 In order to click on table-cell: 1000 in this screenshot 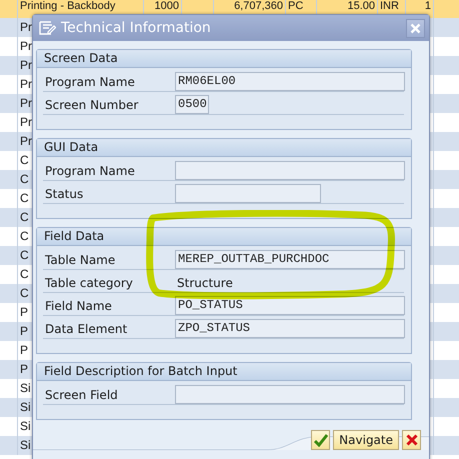, I will do `click(166, 6)`.